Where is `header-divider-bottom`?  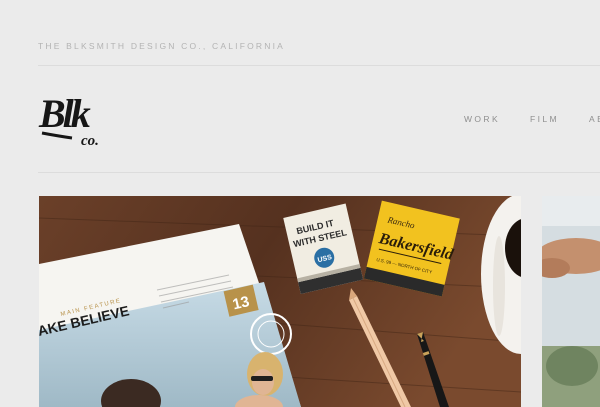
header-divider-bottom is located at coordinates (319, 172).